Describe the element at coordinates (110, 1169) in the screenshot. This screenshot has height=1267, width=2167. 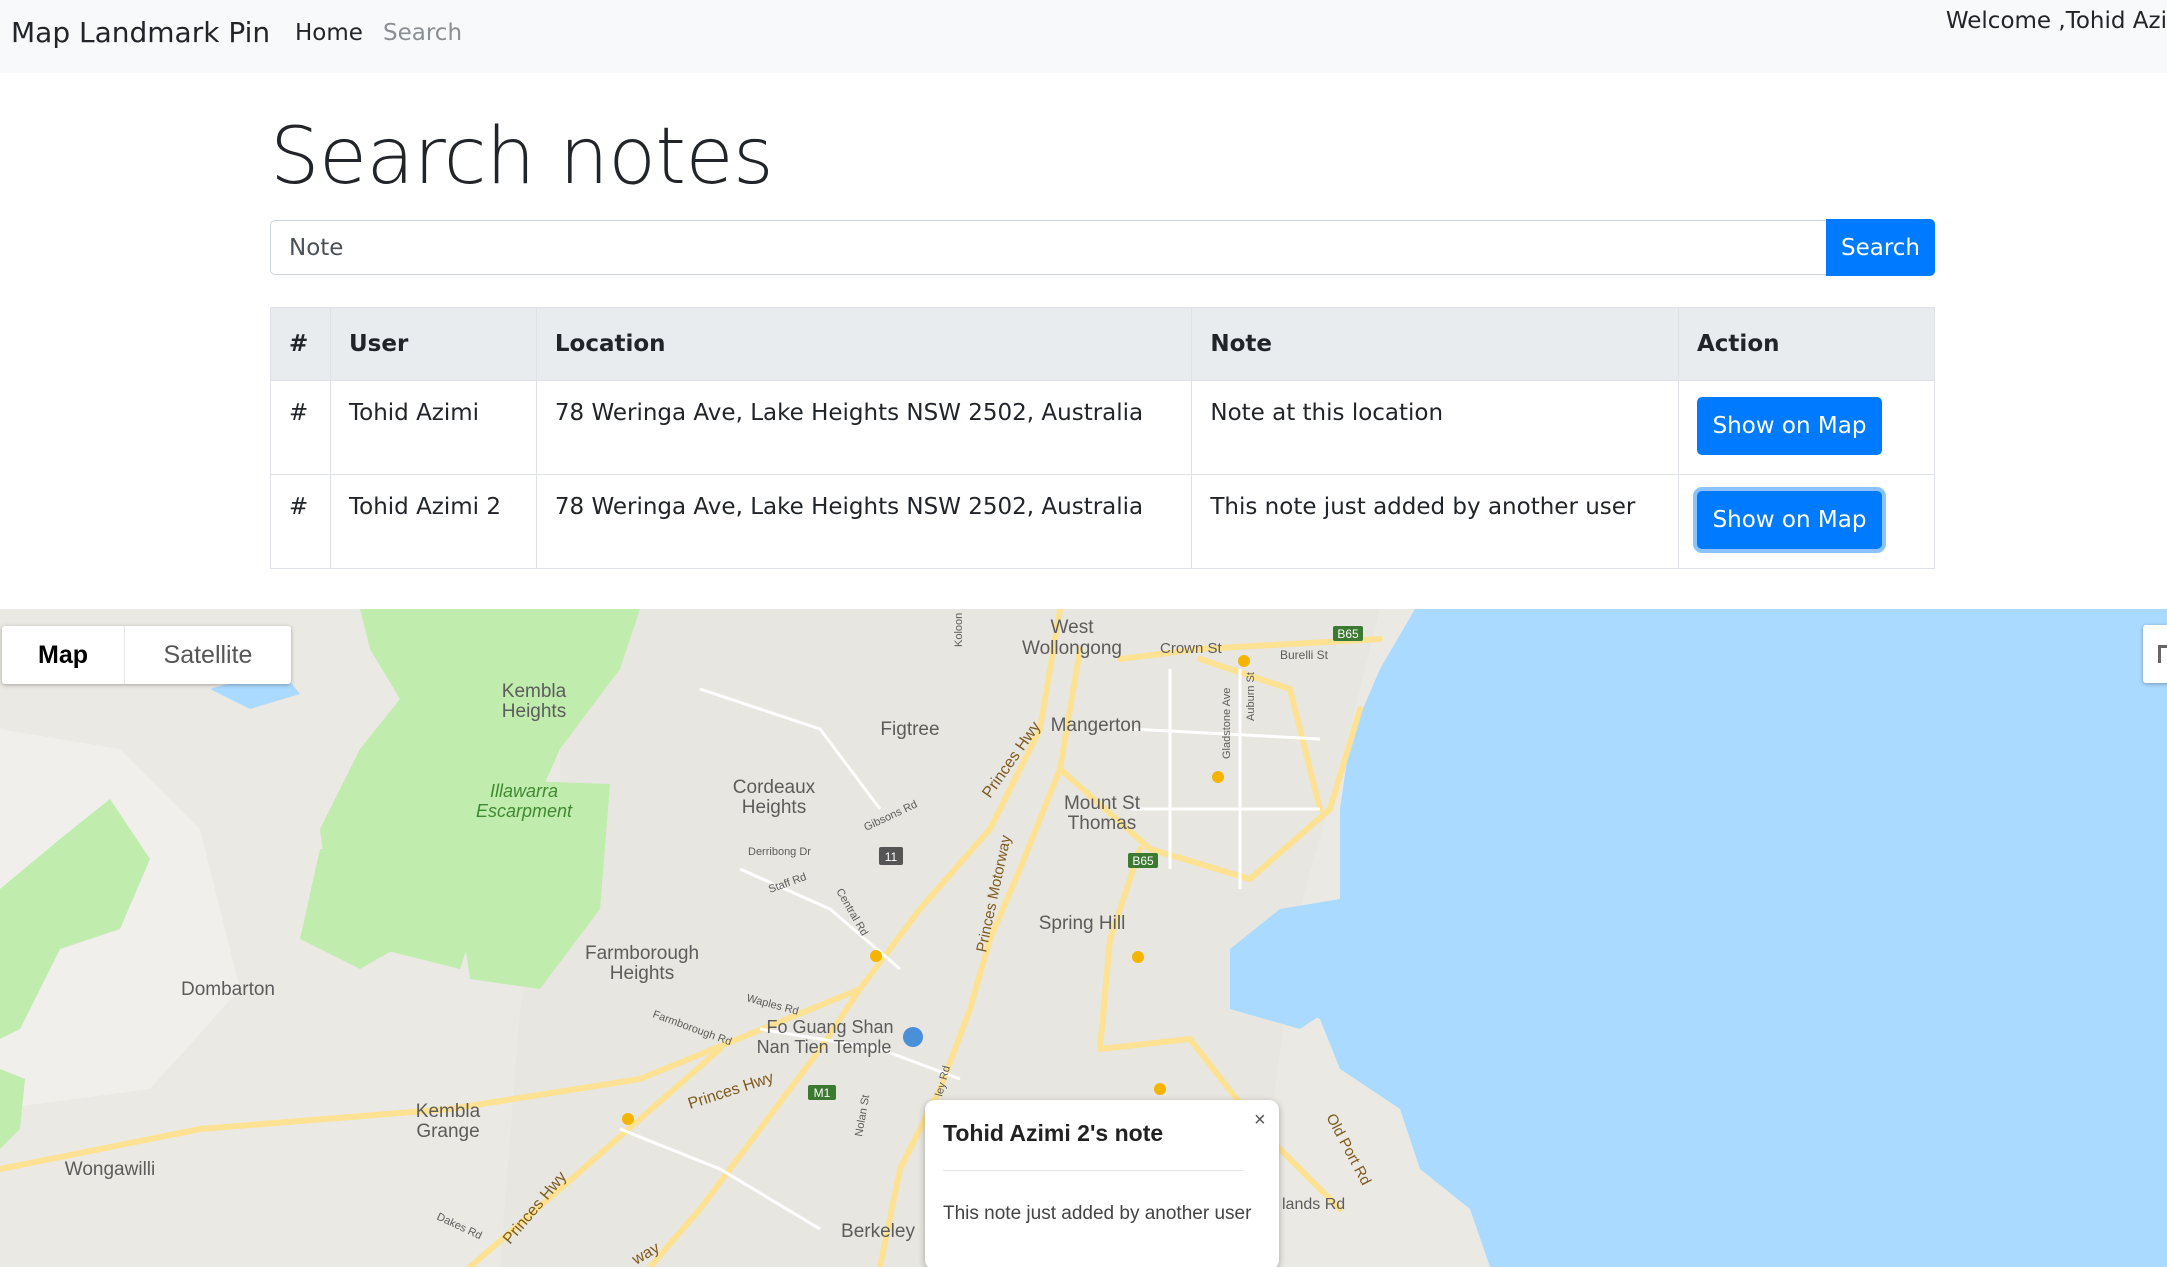
I see `label-wongawilli: Wongawilli` at that location.